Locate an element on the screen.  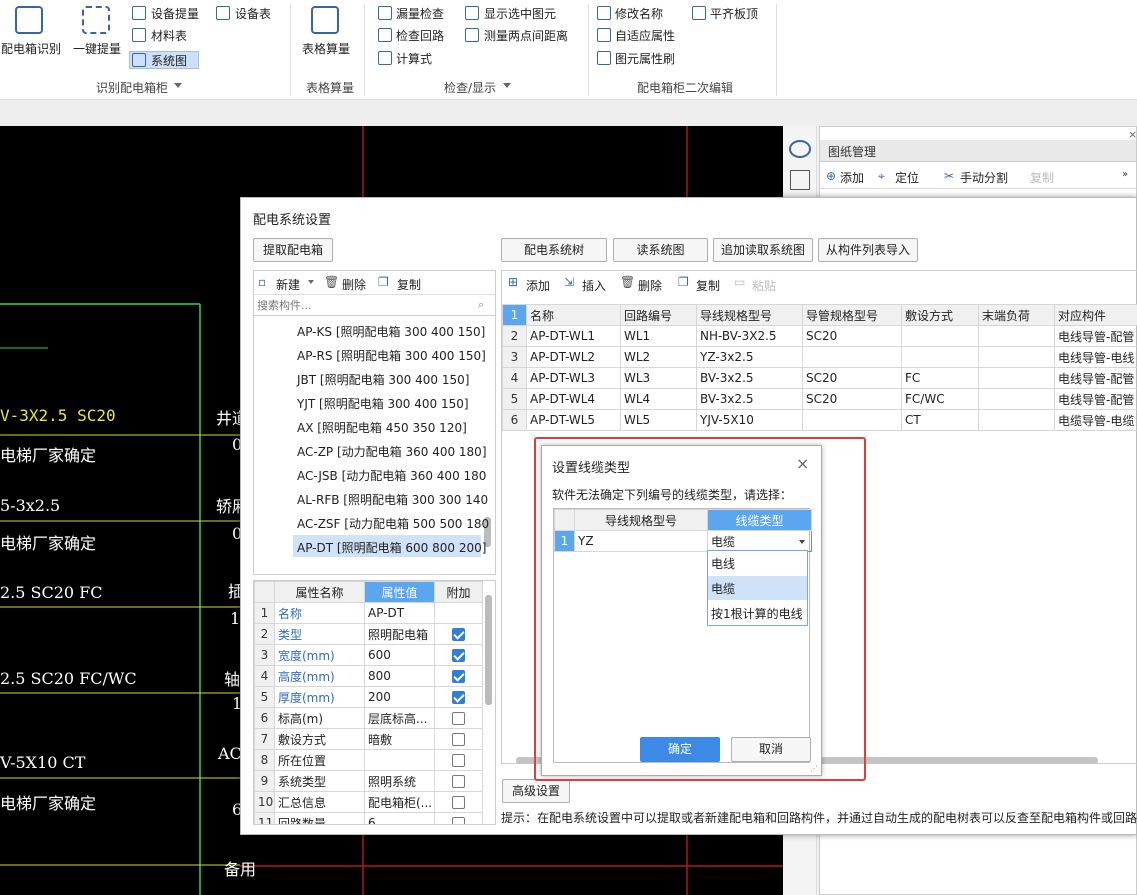
table-calc-button: 表格算量 is located at coordinates (326, 48).